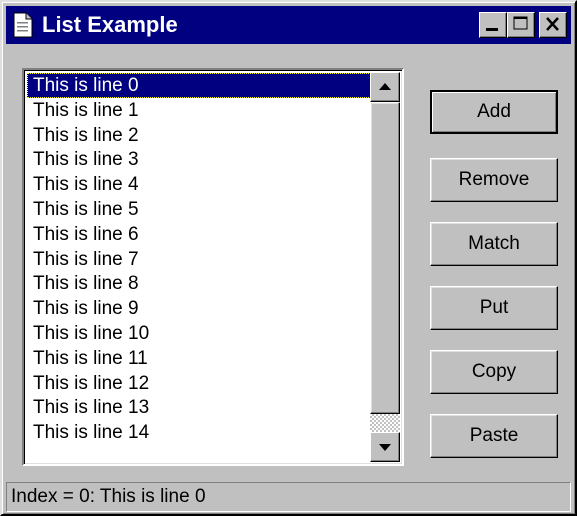 Image resolution: width=577 pixels, height=516 pixels. I want to click on title-bar: List Example, so click(288, 25).